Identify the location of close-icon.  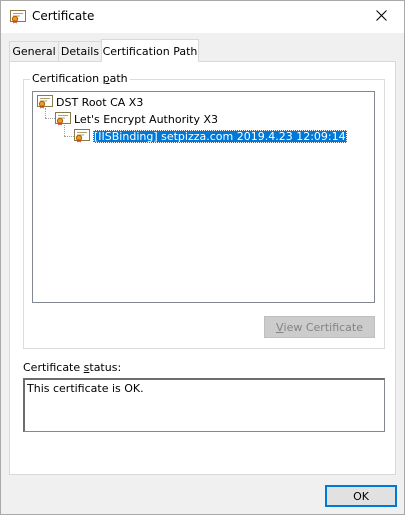
(381, 17).